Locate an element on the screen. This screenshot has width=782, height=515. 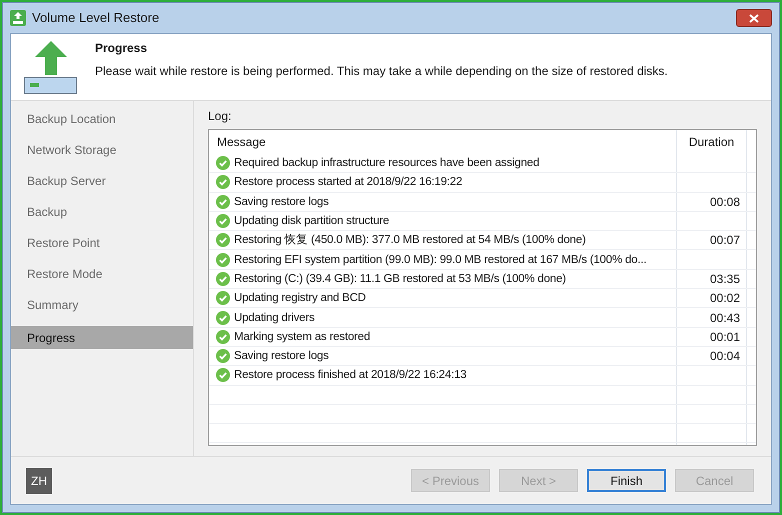
log-duration: 00:04 is located at coordinates (725, 357).